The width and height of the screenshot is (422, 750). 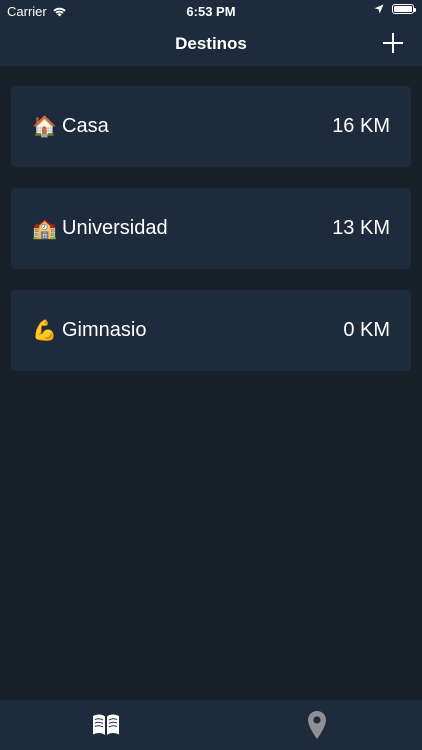 What do you see at coordinates (44, 127) in the screenshot?
I see `house-icon: 🏠` at bounding box center [44, 127].